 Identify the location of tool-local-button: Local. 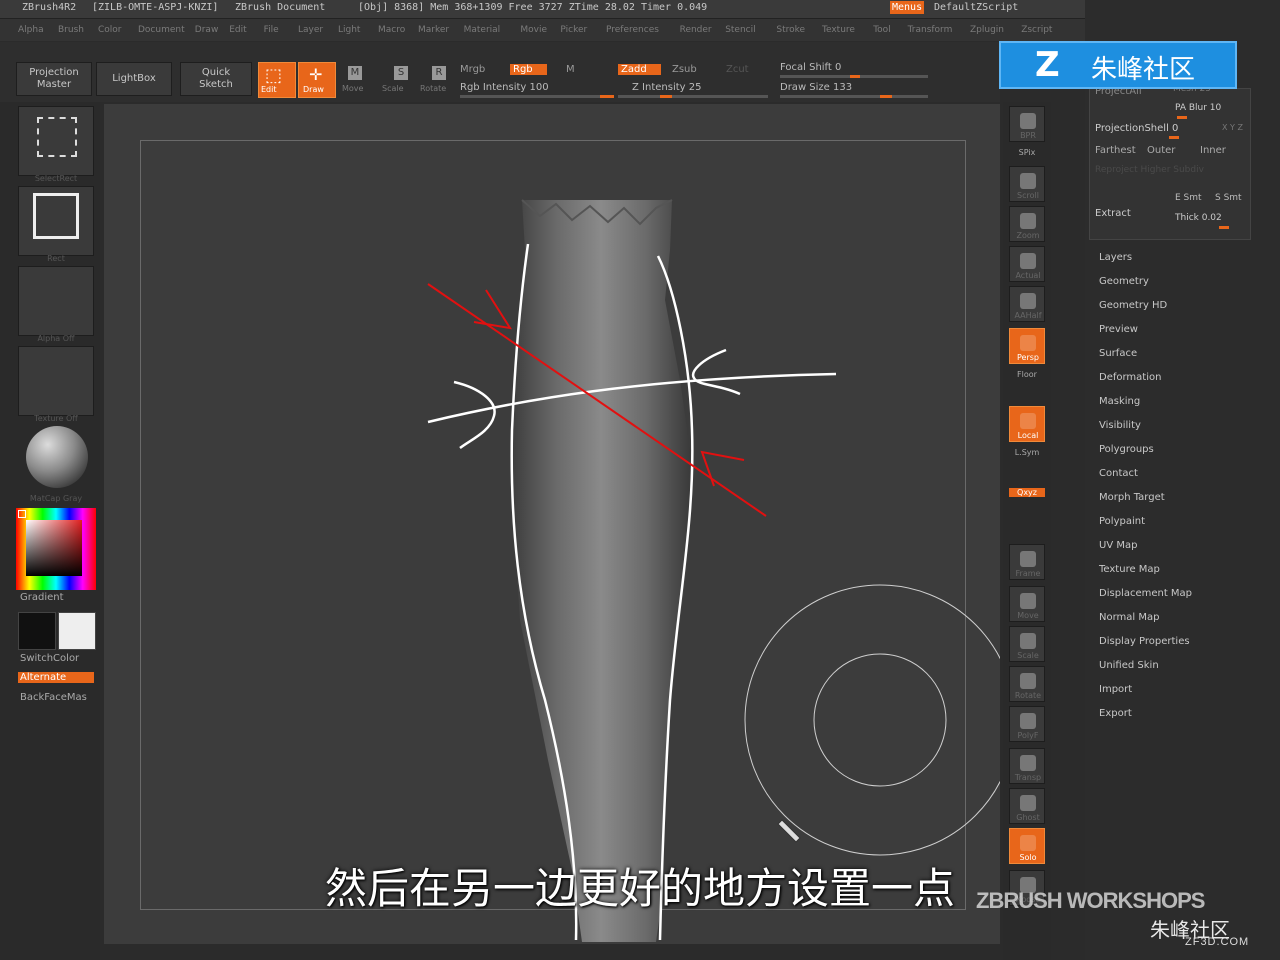
(1027, 424).